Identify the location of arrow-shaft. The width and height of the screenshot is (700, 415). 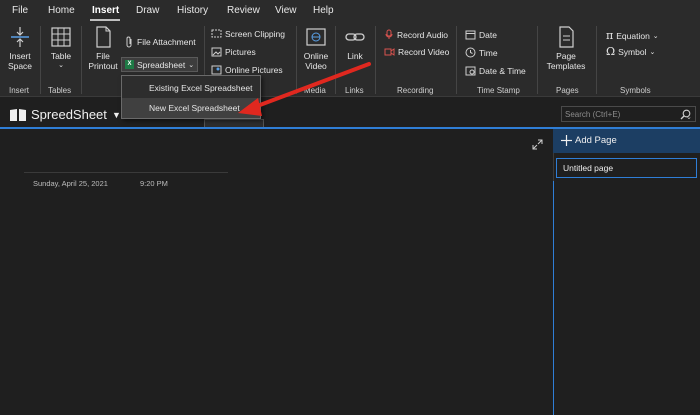
(310, 86).